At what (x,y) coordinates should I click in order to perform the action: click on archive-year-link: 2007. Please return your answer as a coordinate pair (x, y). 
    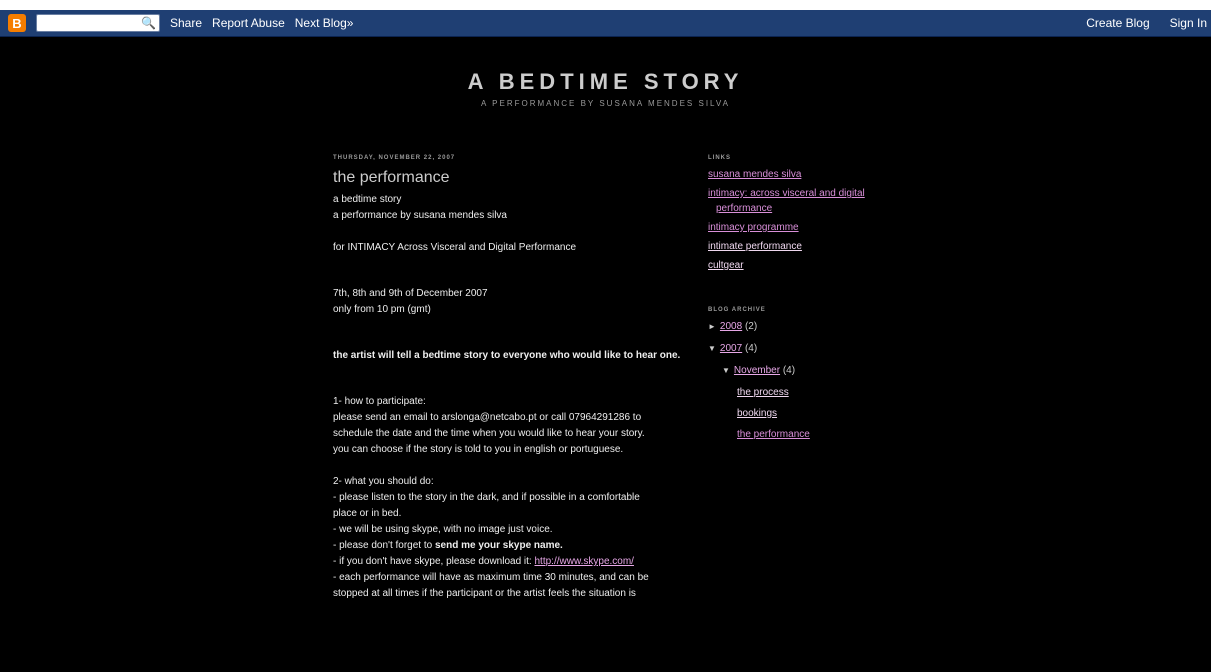
    Looking at the image, I should click on (731, 348).